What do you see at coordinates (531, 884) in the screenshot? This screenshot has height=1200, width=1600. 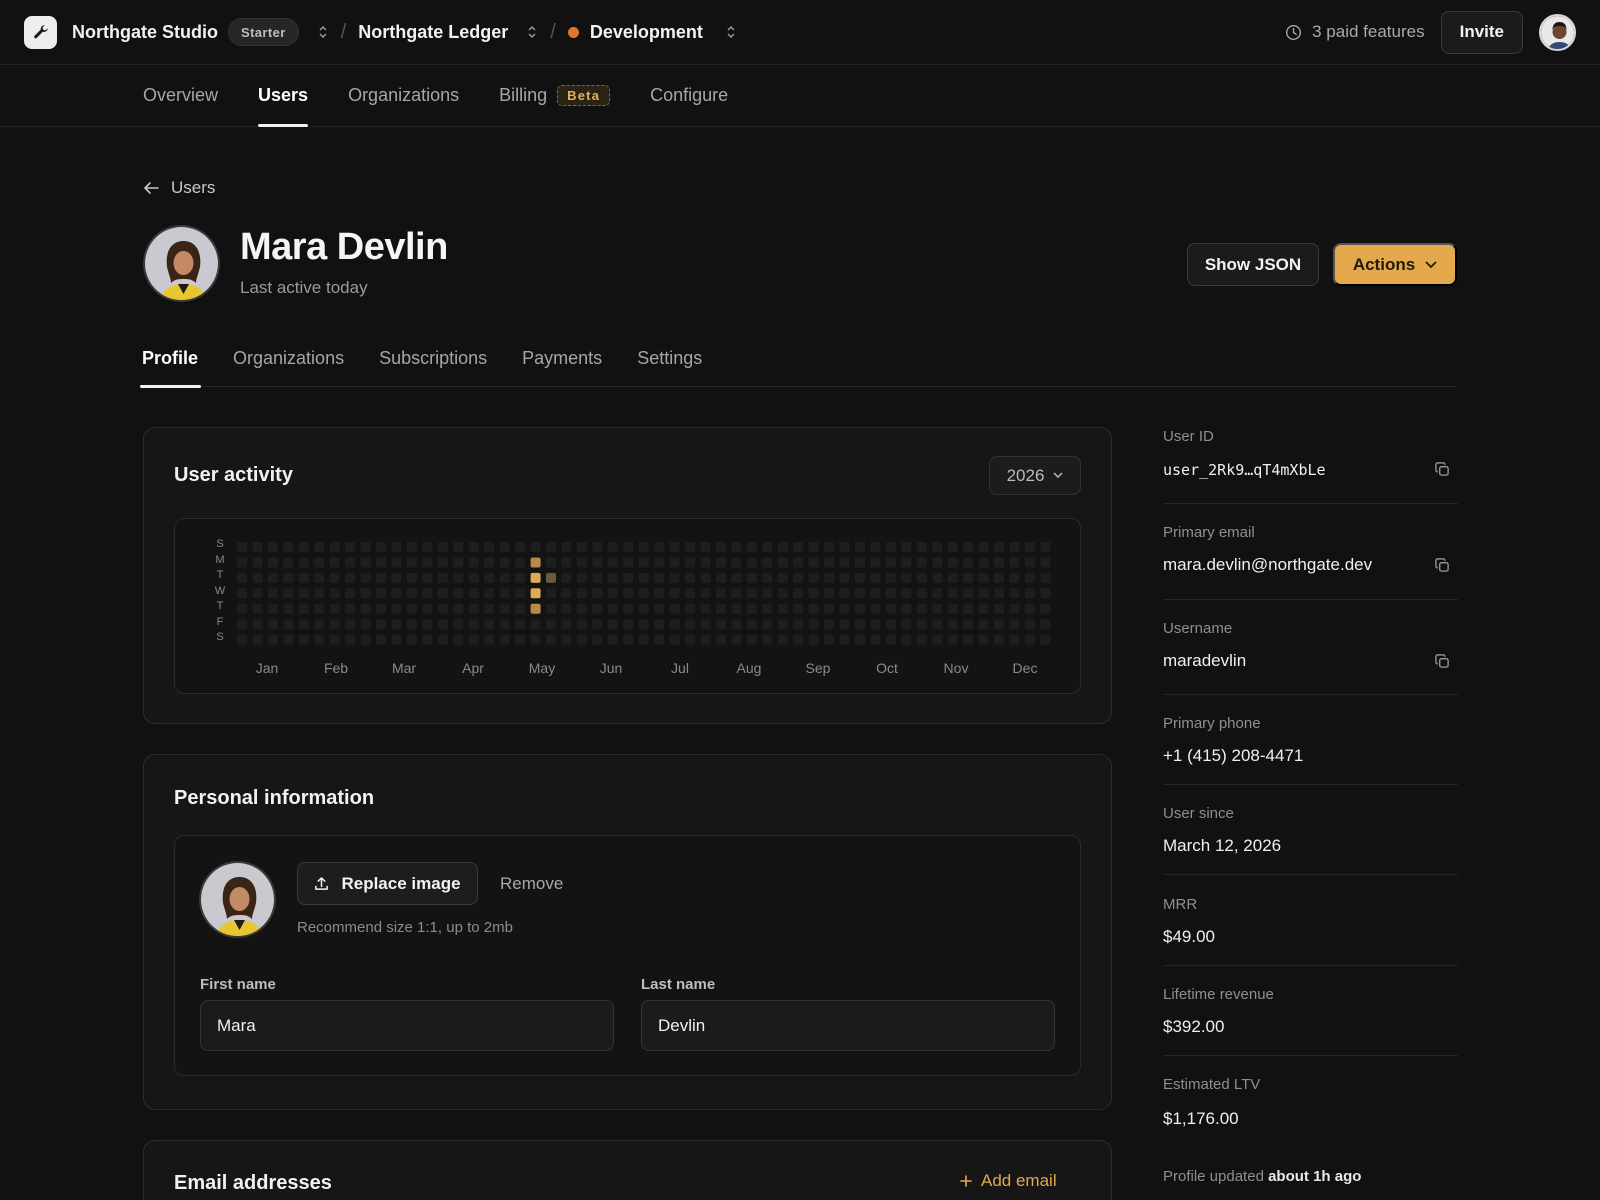 I see `remove-image-button: Remove` at bounding box center [531, 884].